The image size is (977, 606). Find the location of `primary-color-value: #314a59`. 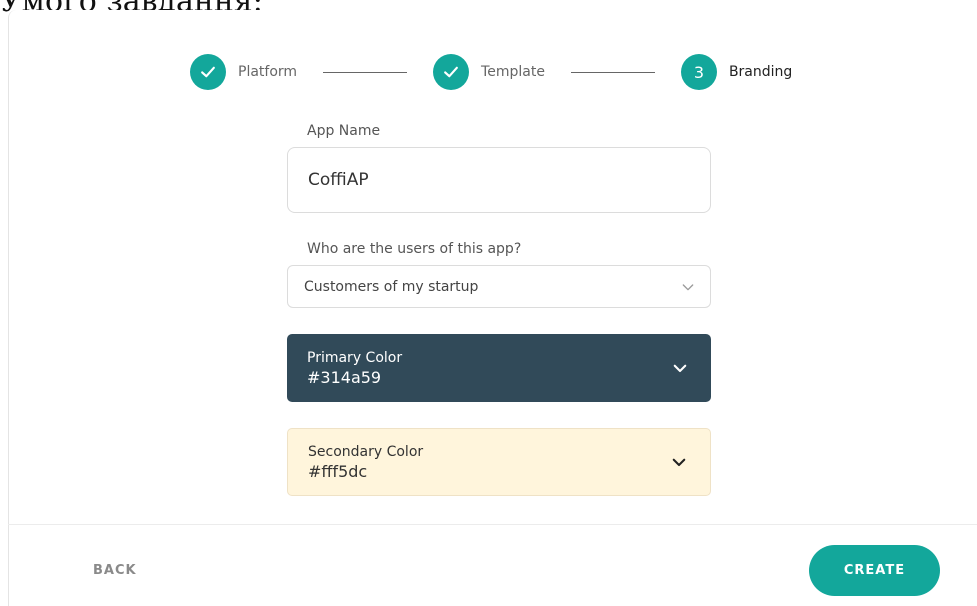

primary-color-value: #314a59 is located at coordinates (344, 377).